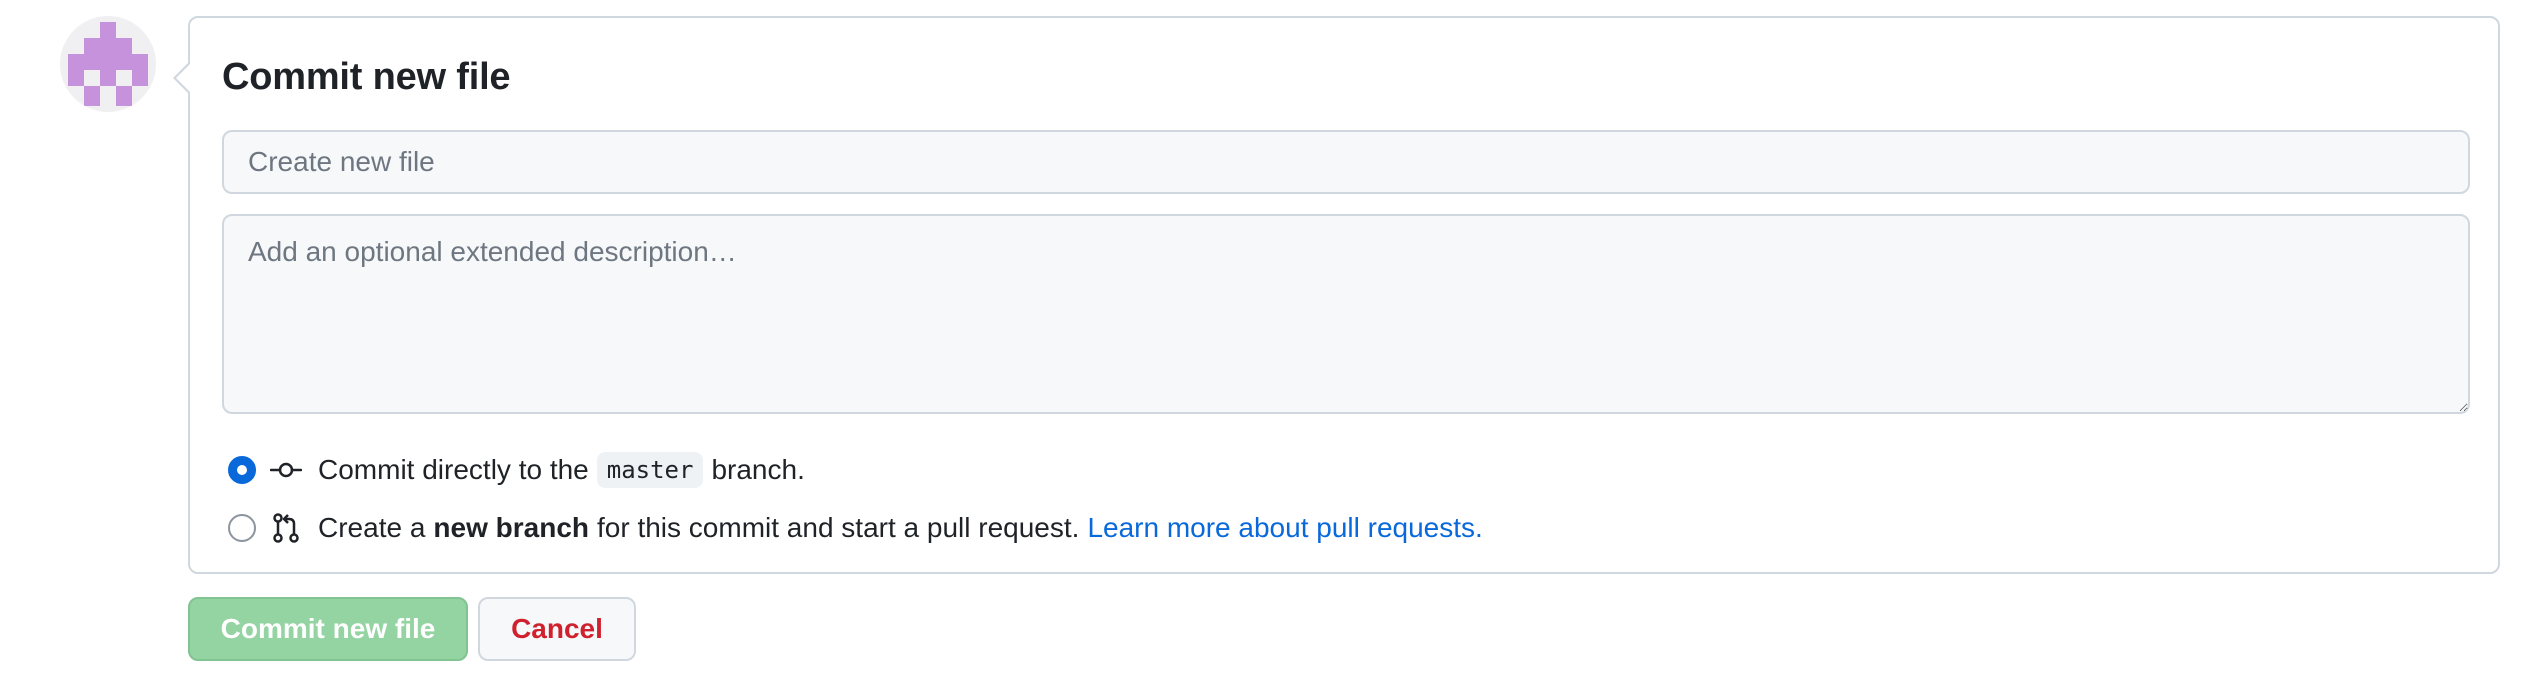 This screenshot has width=2542, height=686. Describe the element at coordinates (372, 527) in the screenshot. I see `new-branch-label-start: Create a` at that location.